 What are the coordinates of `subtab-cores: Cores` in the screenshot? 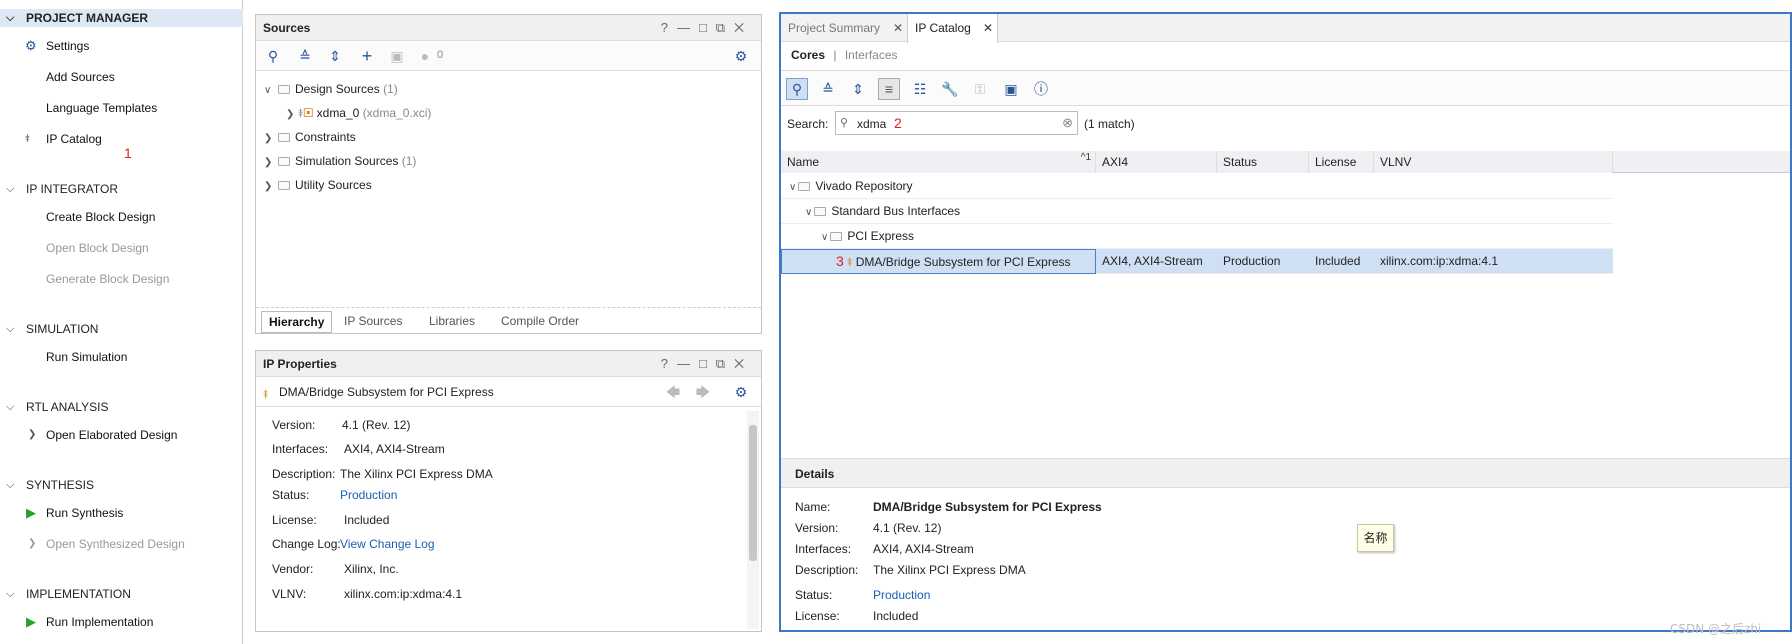 It's located at (808, 55).